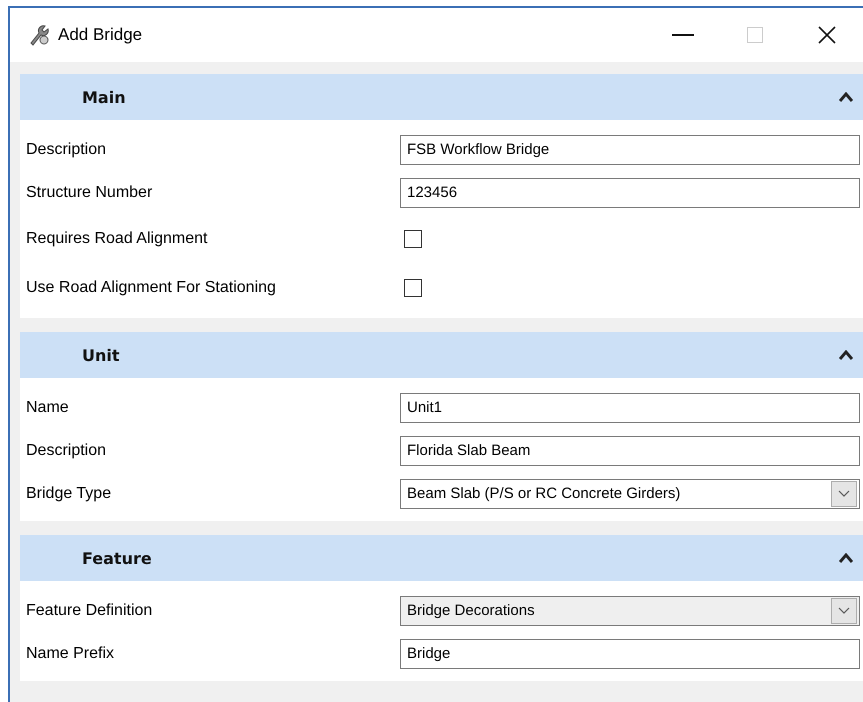 This screenshot has height=702, width=863. I want to click on wrench-gear-icon, so click(39, 35).